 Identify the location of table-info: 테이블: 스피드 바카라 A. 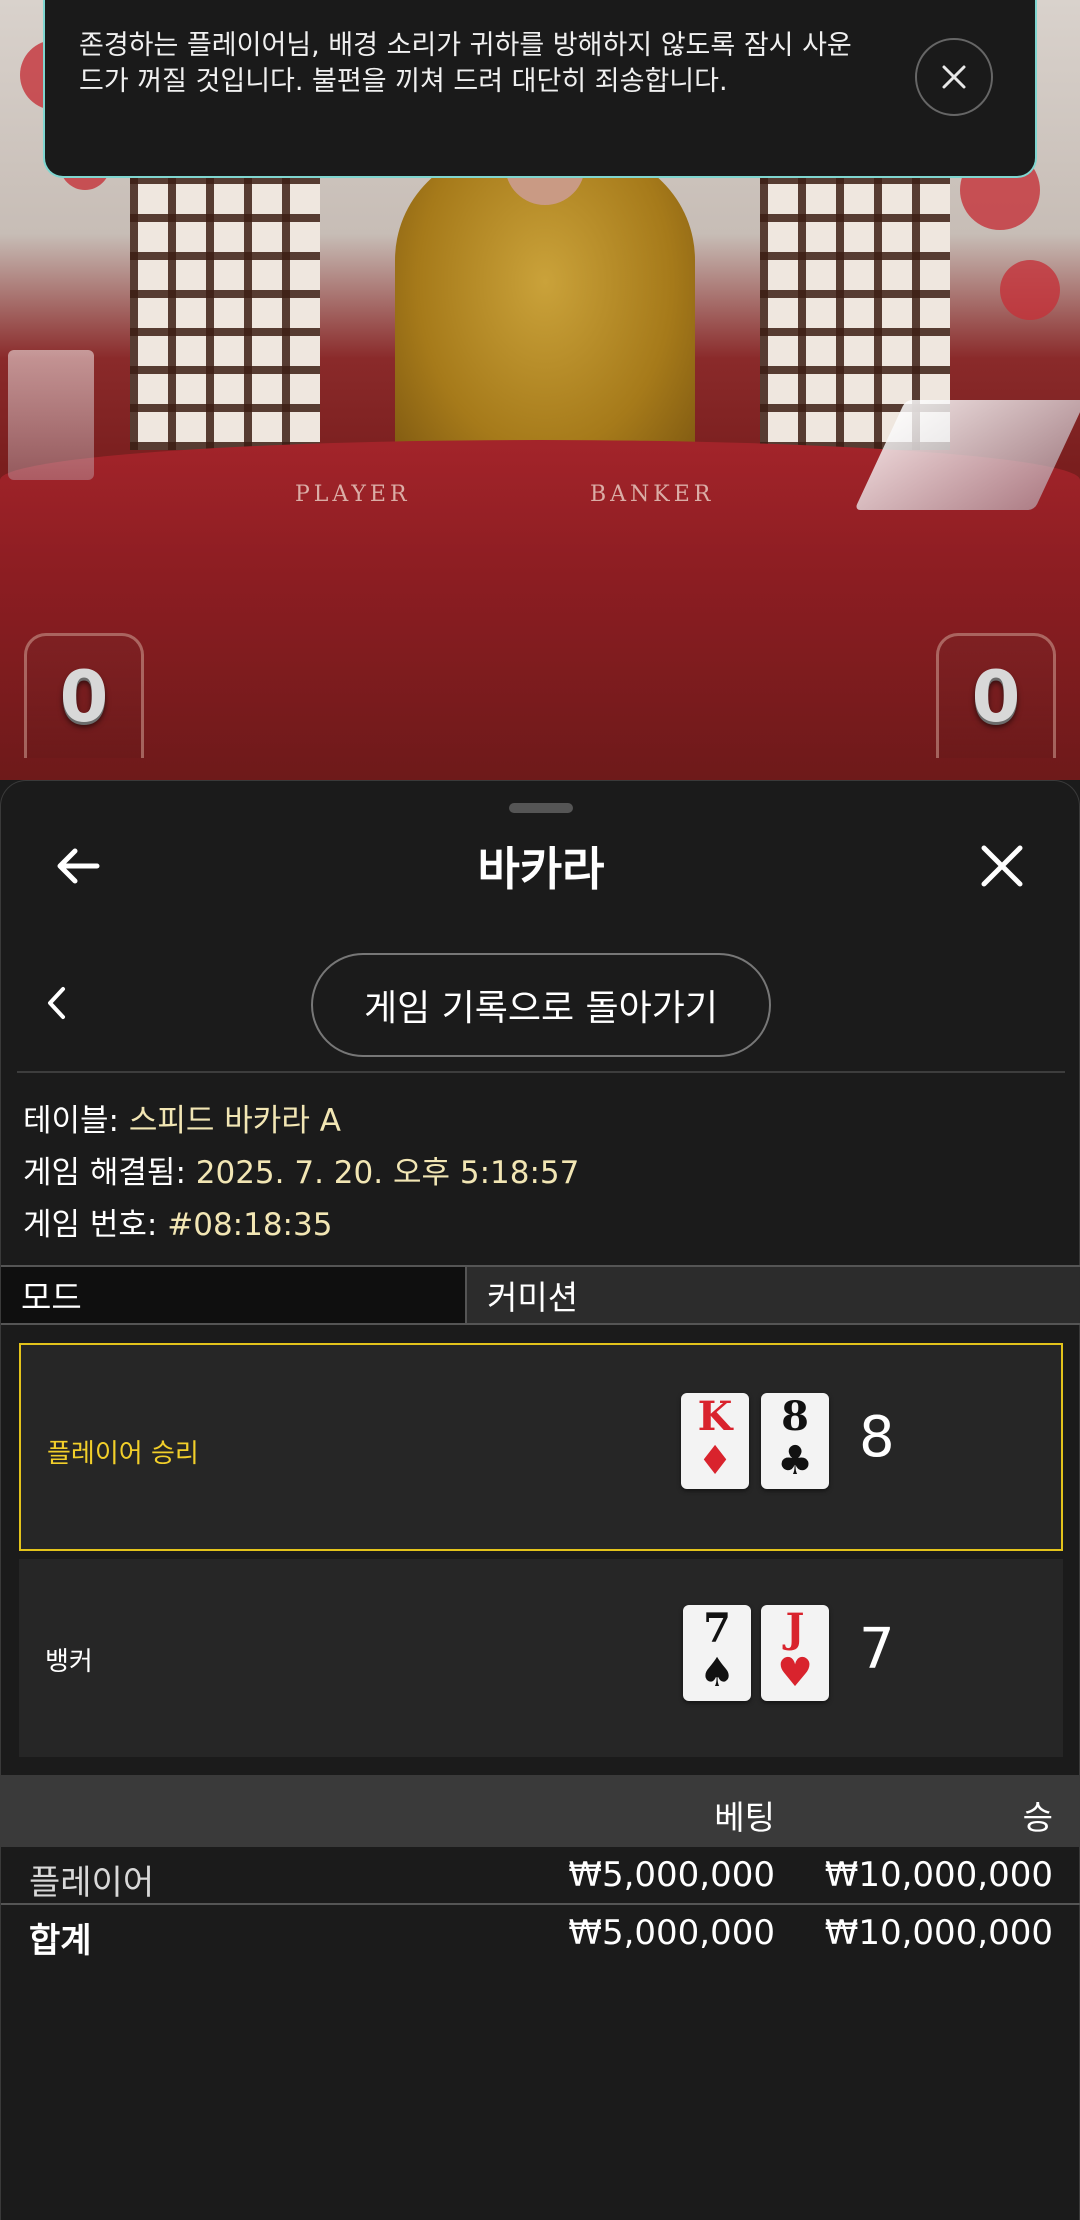
(182, 1117).